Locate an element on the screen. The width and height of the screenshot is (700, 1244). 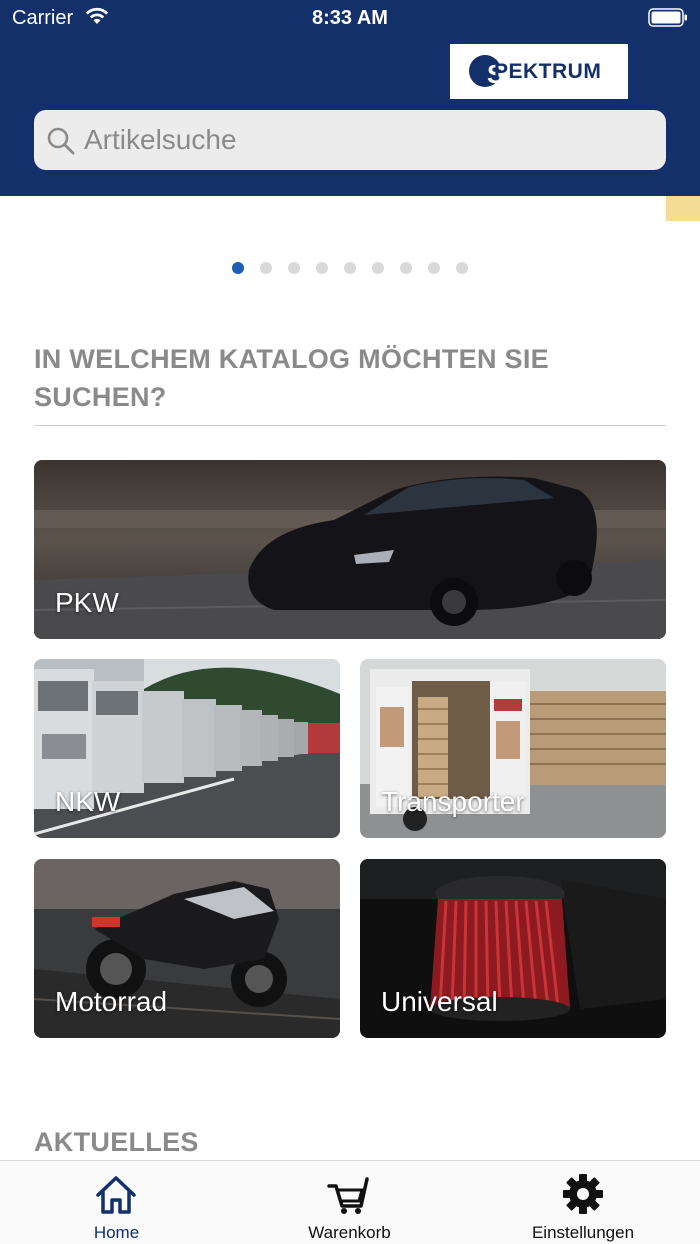
tab-label-home: Home is located at coordinates (116, 1232).